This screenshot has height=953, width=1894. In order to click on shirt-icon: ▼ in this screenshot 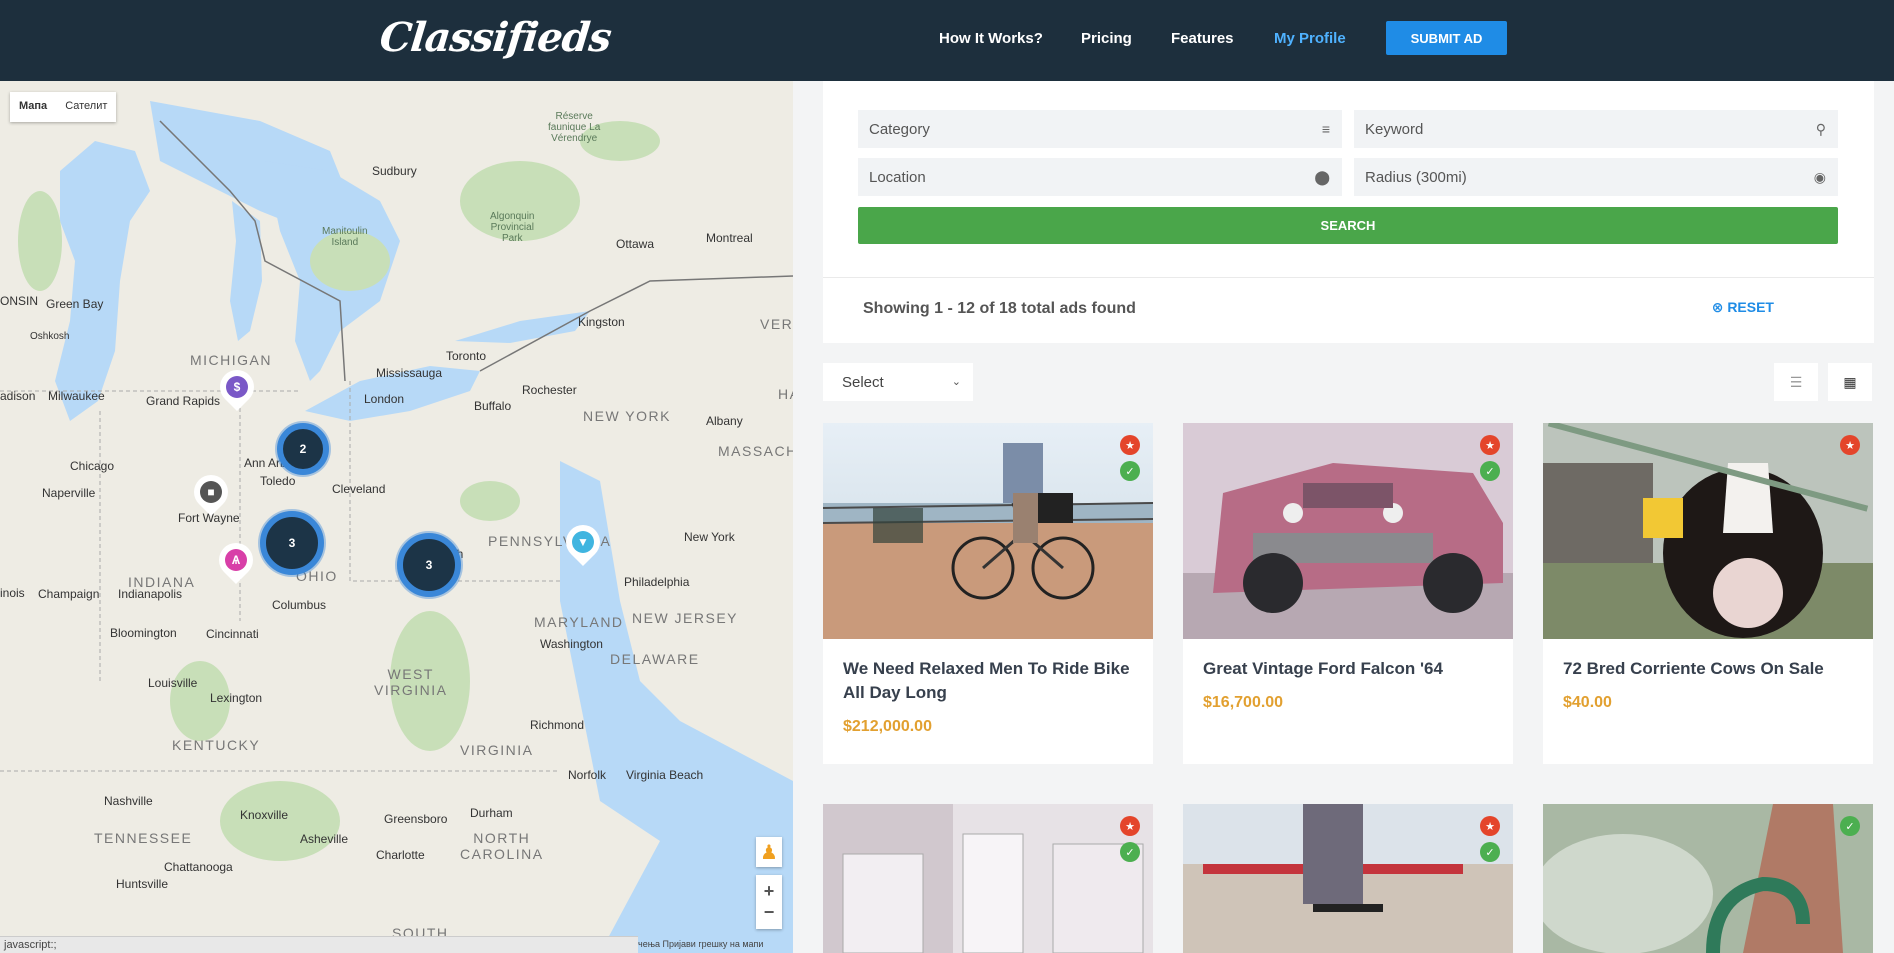, I will do `click(583, 542)`.